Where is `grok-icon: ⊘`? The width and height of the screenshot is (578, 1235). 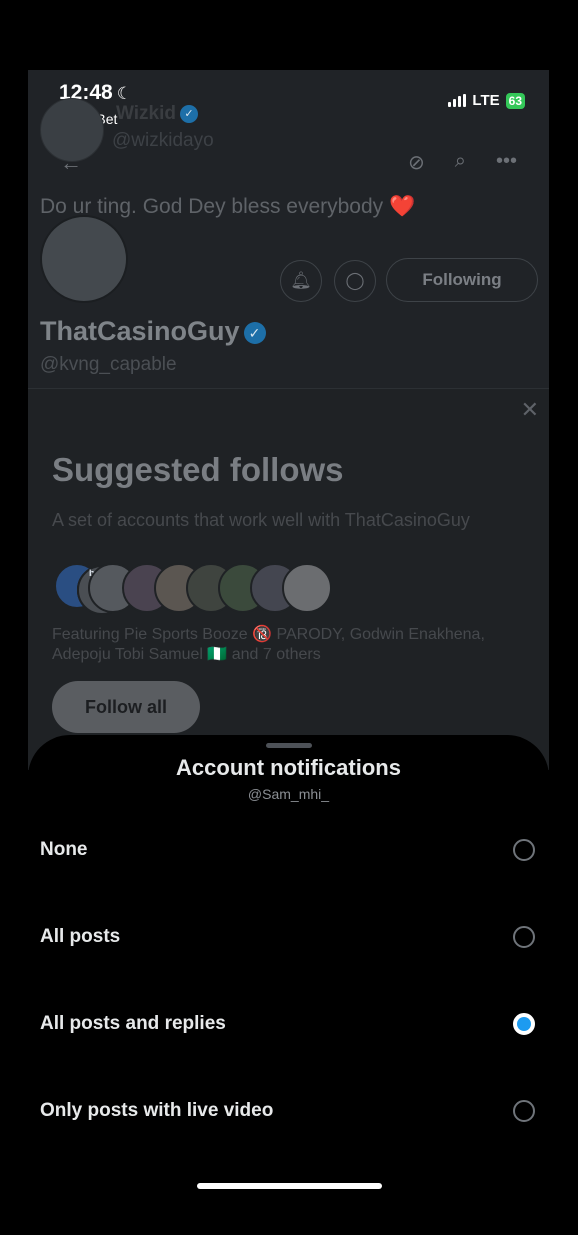 grok-icon: ⊘ is located at coordinates (416, 162).